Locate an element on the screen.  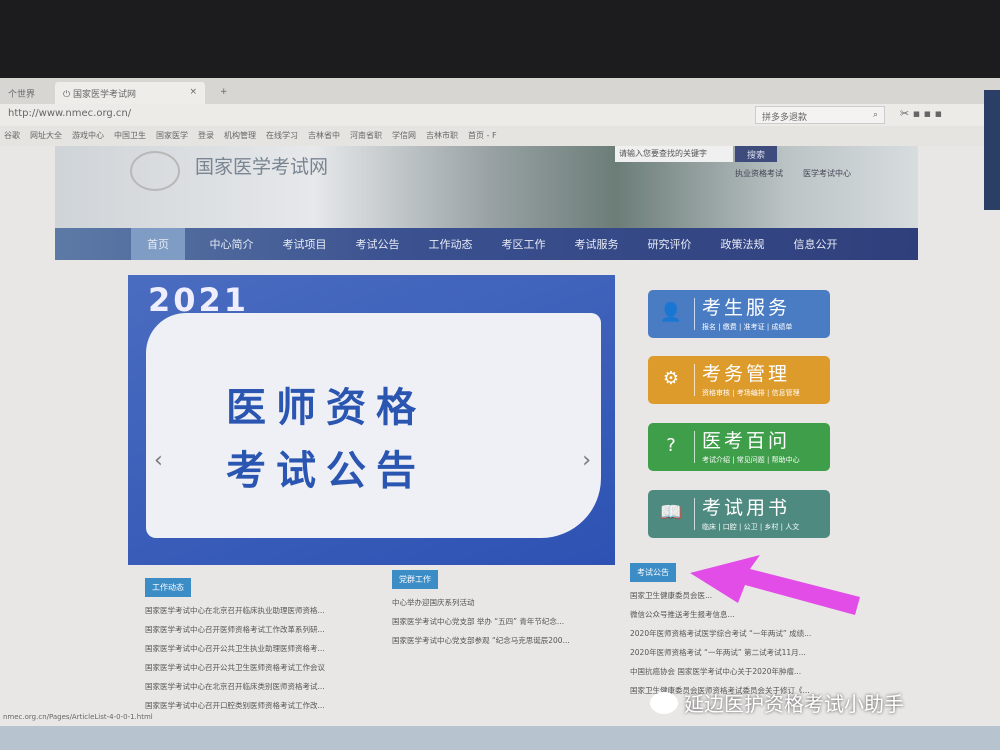
gear-icon: ⚙ is located at coordinates (671, 378).